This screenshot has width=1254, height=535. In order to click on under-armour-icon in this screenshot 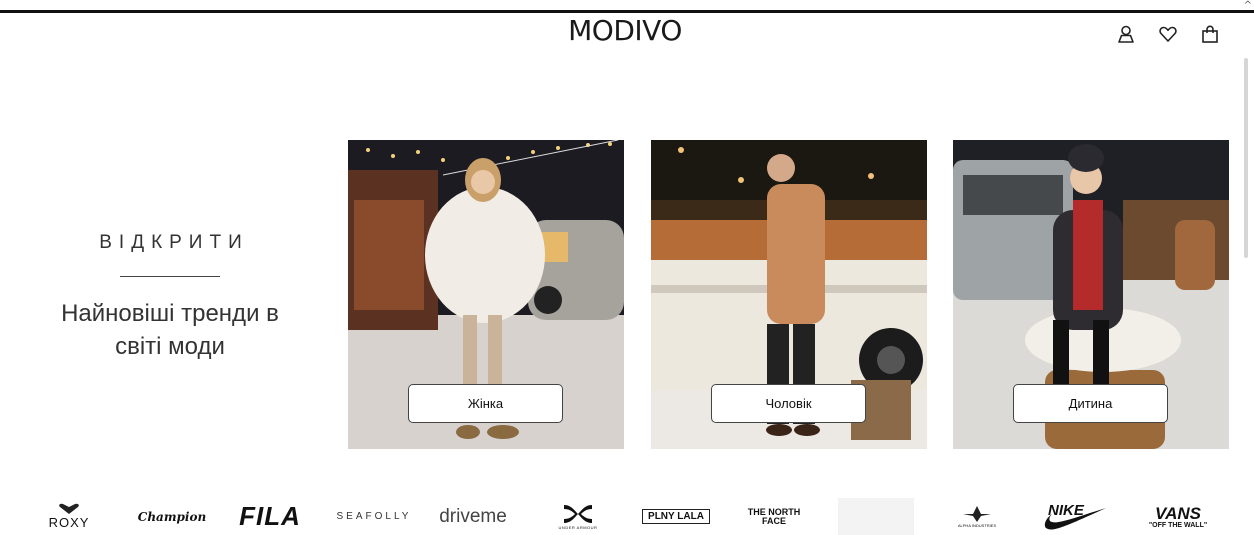, I will do `click(578, 514)`.